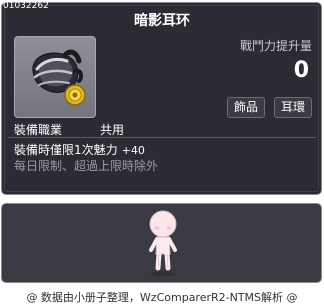 This screenshot has width=324, height=308. What do you see at coordinates (162, 297) in the screenshot?
I see `footer-credit: @ 数据由小册子整理，WzComparerR2-NTMS解析 @` at bounding box center [162, 297].